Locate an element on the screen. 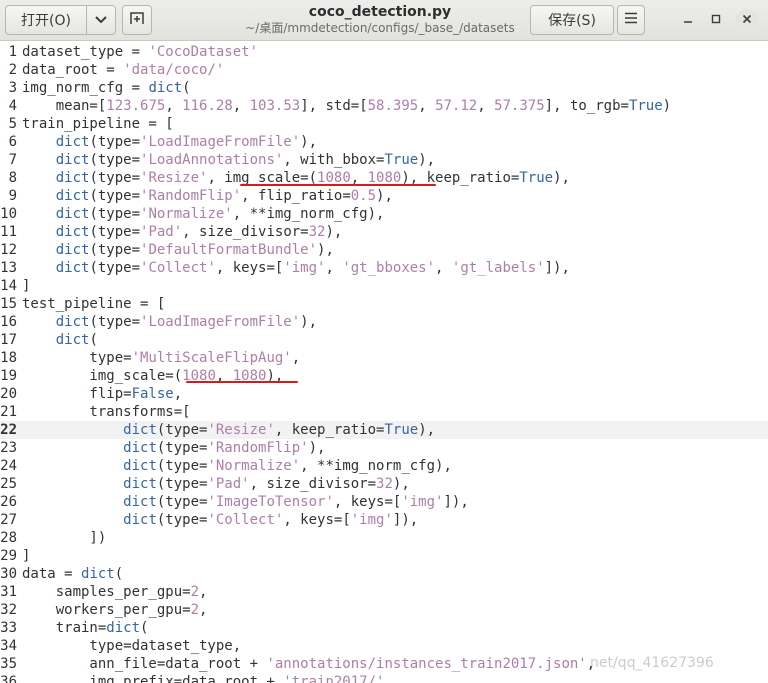 The height and width of the screenshot is (683, 768). code-line: 36 img_prefix=data_root + 'train2017/', is located at coordinates (384, 678).